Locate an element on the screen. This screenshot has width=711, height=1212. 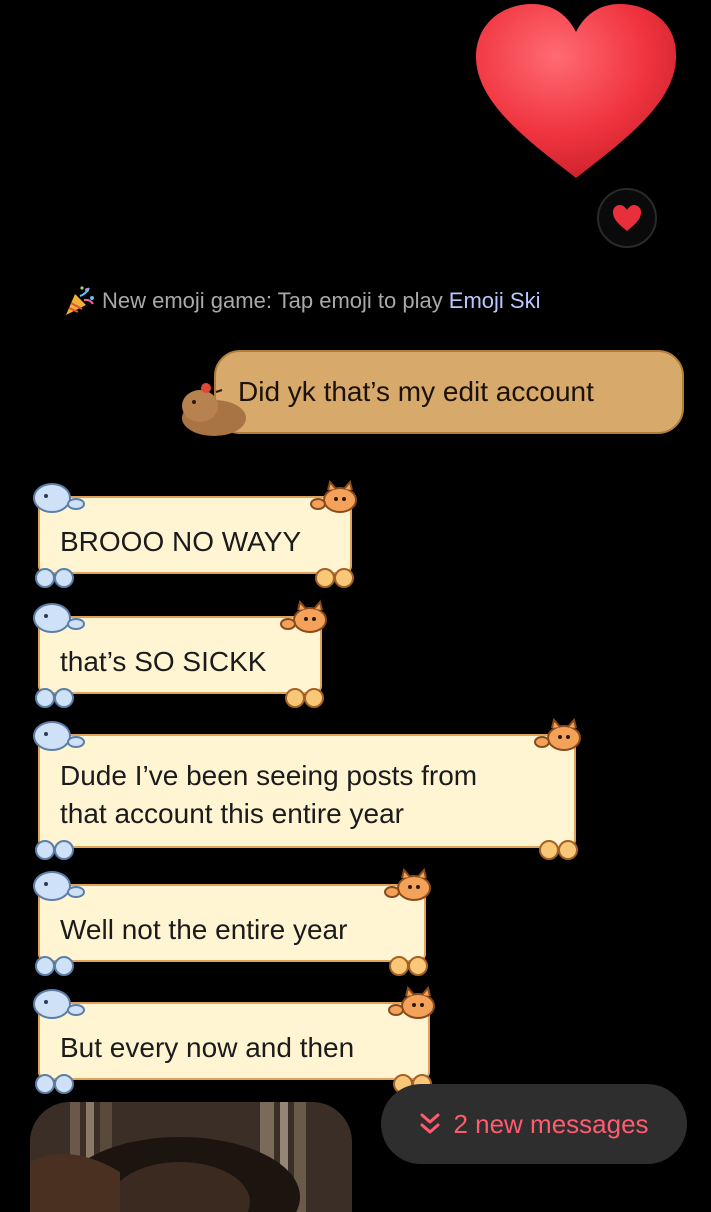
received-message: BROOO NO WAYY is located at coordinates (195, 533).